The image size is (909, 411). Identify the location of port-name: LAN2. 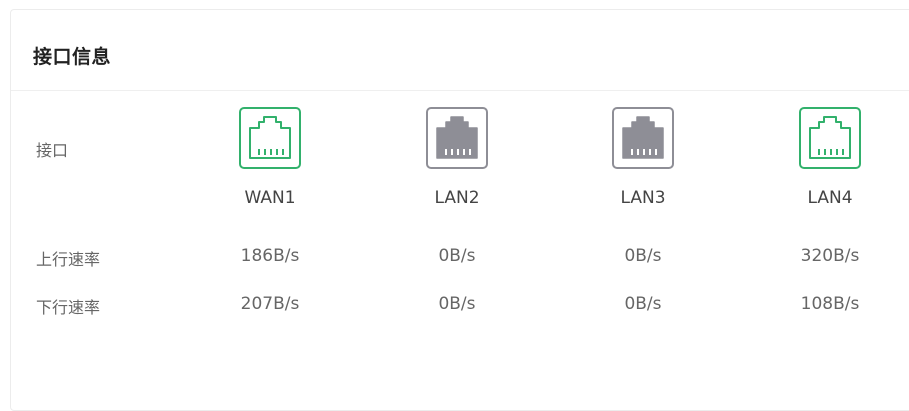
(457, 198).